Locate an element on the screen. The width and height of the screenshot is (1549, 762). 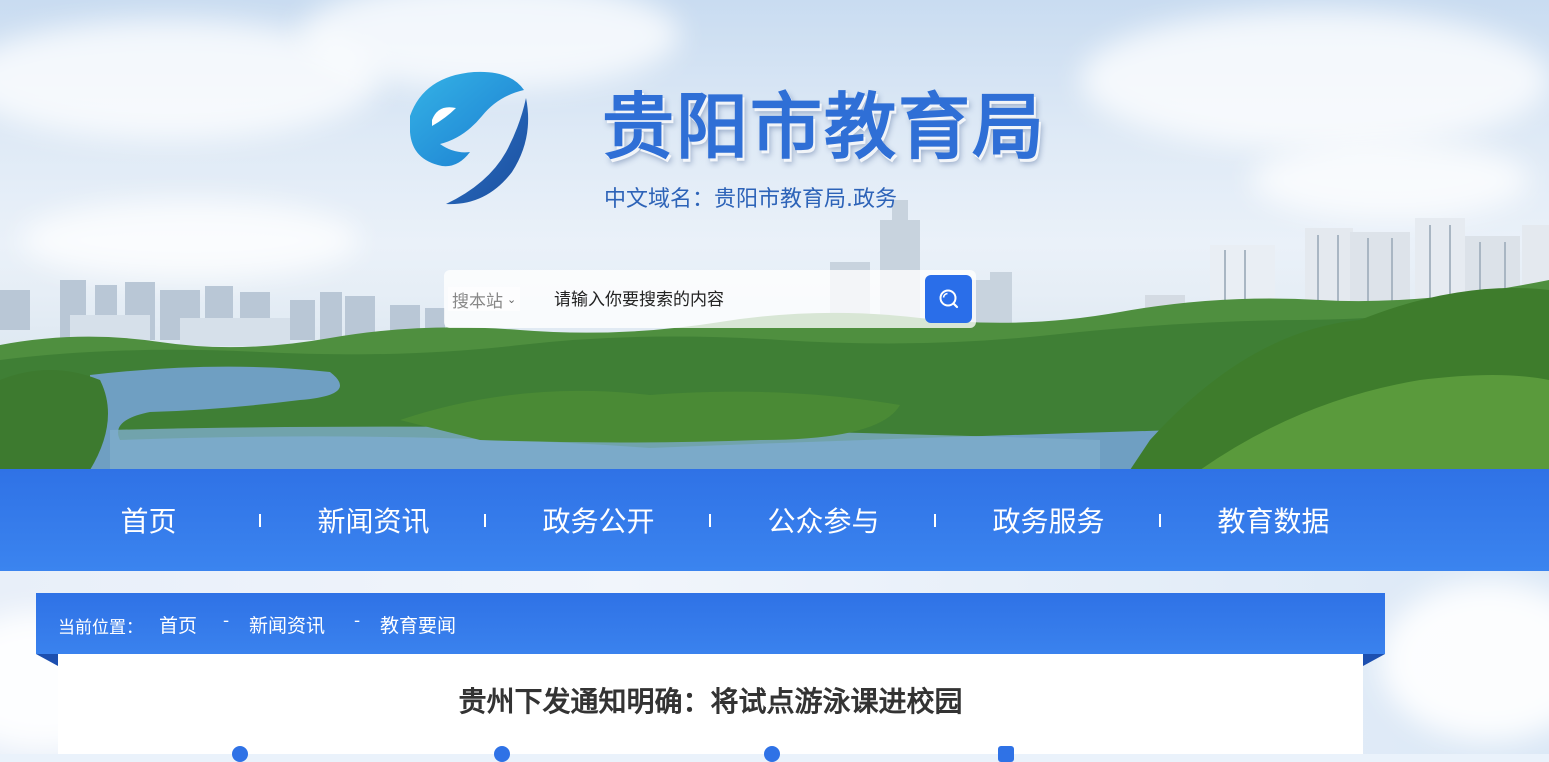
font-size-icon is located at coordinates (1006, 754).